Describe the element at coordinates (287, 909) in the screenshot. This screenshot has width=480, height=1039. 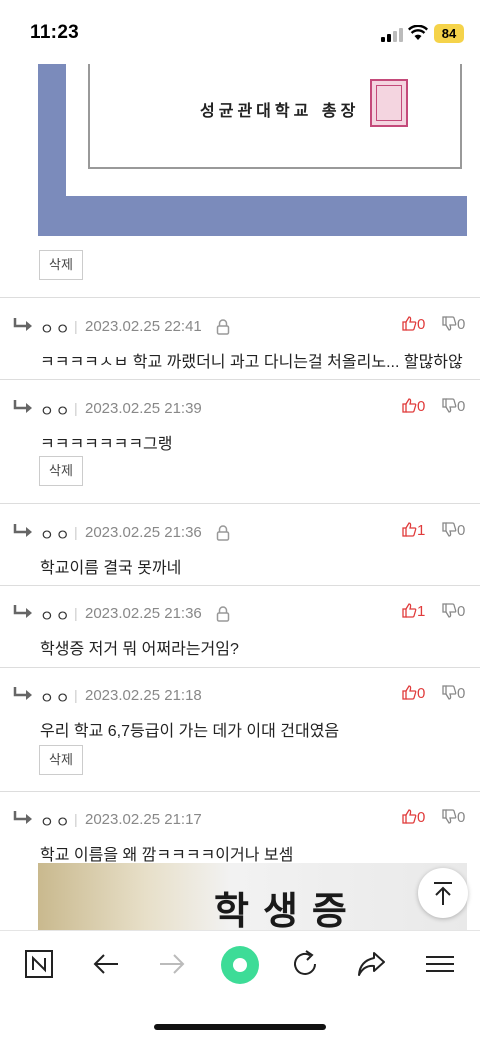
I see `student-card-text: 학생증` at that location.